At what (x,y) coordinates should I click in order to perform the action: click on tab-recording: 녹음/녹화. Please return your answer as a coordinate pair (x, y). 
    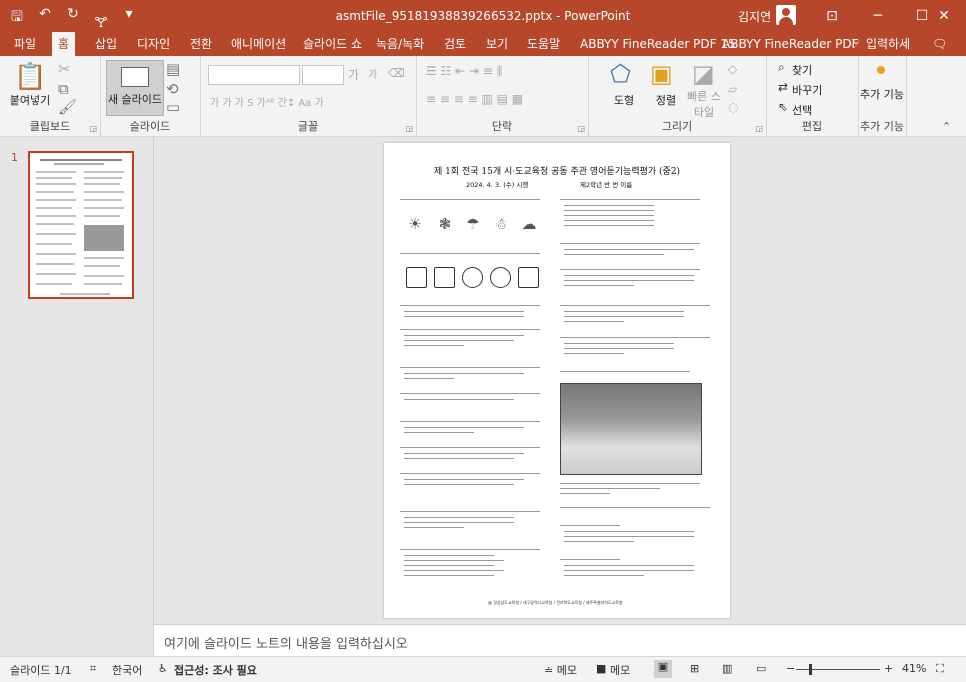
    Looking at the image, I should click on (400, 44).